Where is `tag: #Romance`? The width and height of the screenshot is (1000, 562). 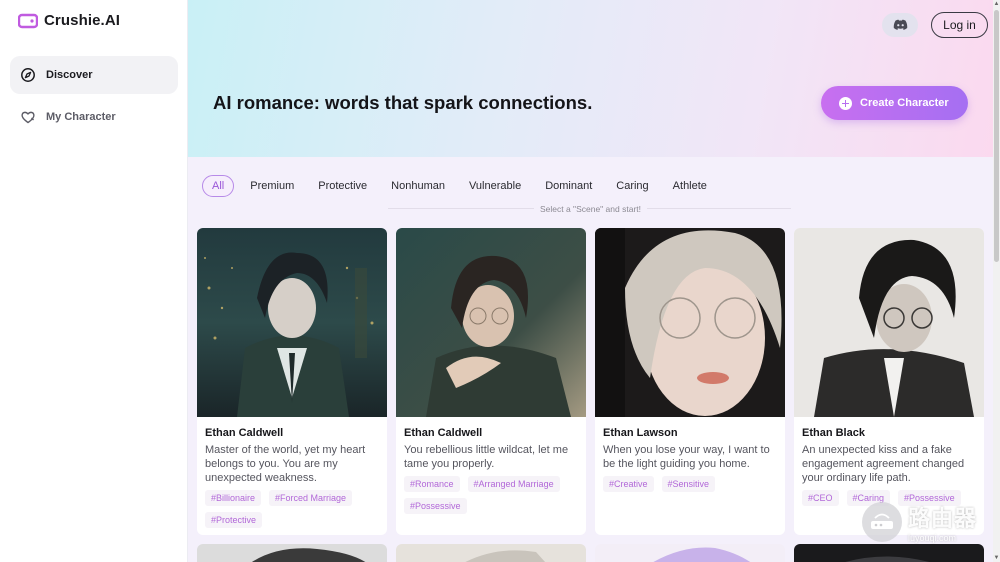 tag: #Romance is located at coordinates (432, 484).